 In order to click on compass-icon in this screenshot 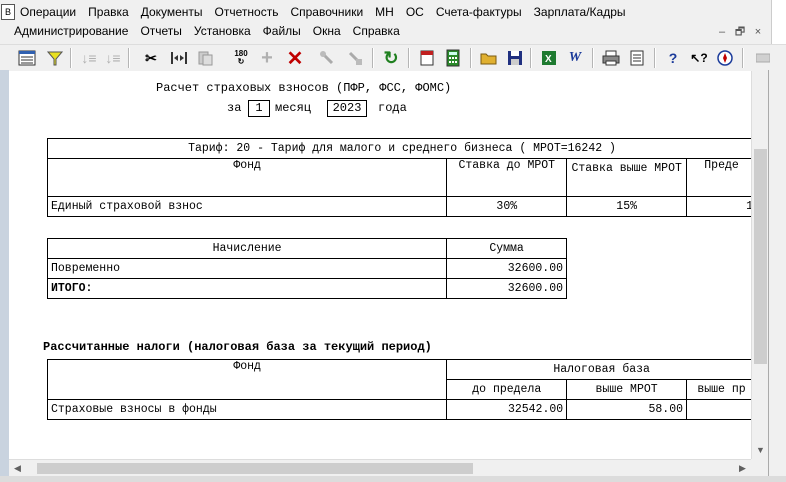, I will do `click(725, 58)`.